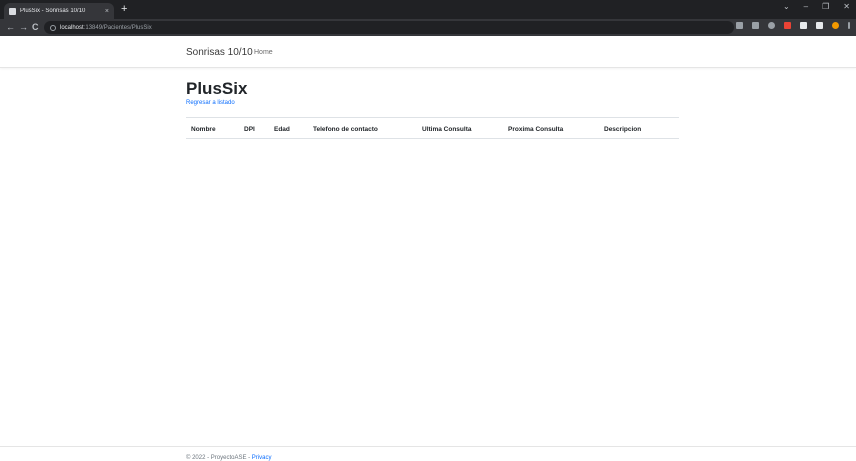 This screenshot has height=461, width=856. What do you see at coordinates (771, 25) in the screenshot?
I see `bookmark-star-icon` at bounding box center [771, 25].